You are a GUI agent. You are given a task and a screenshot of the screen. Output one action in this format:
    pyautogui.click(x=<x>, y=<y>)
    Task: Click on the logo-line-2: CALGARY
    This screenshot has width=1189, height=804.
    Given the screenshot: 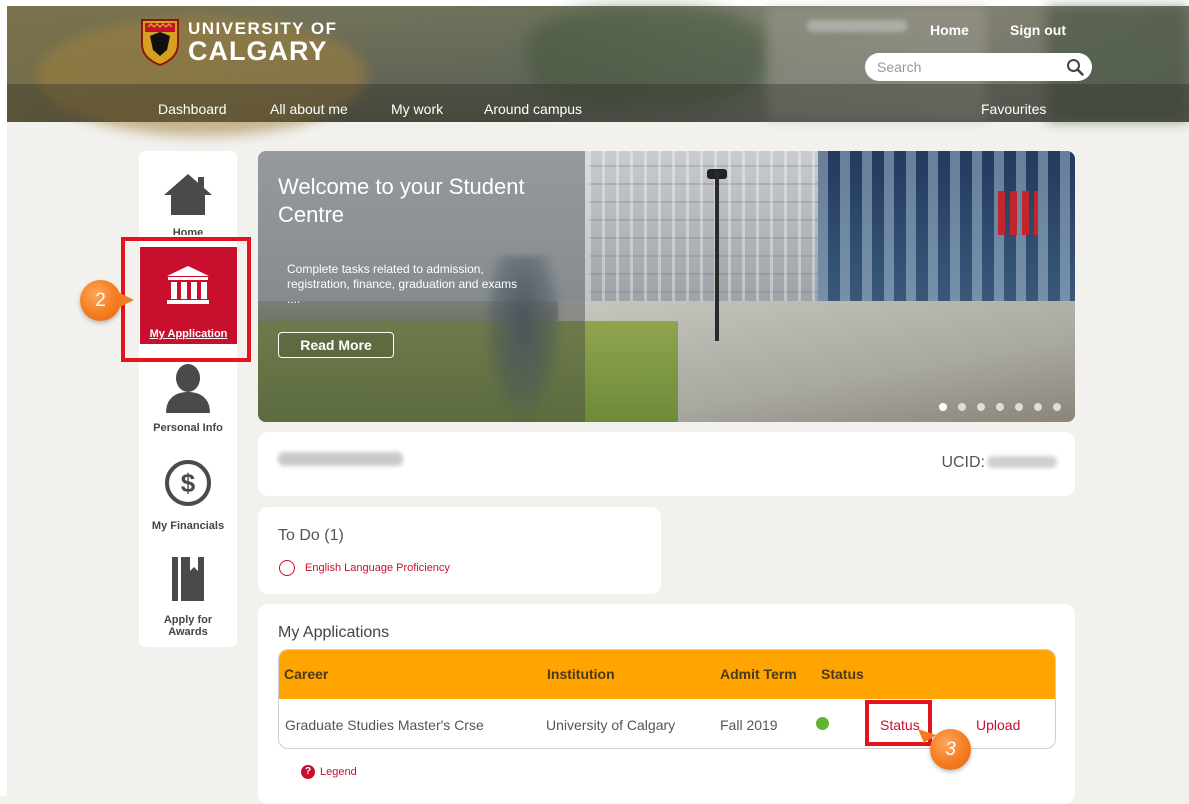 What is the action you would take?
    pyautogui.click(x=258, y=50)
    